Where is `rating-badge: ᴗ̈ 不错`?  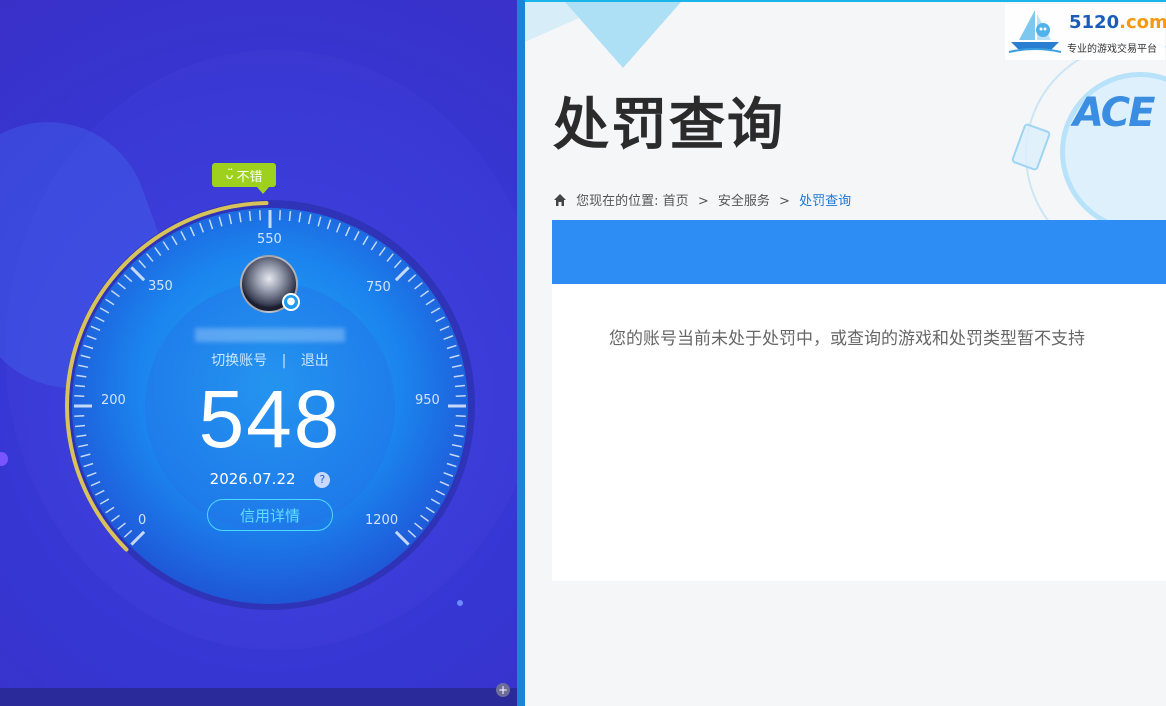
rating-badge: ᴗ̈ 不错 is located at coordinates (244, 178).